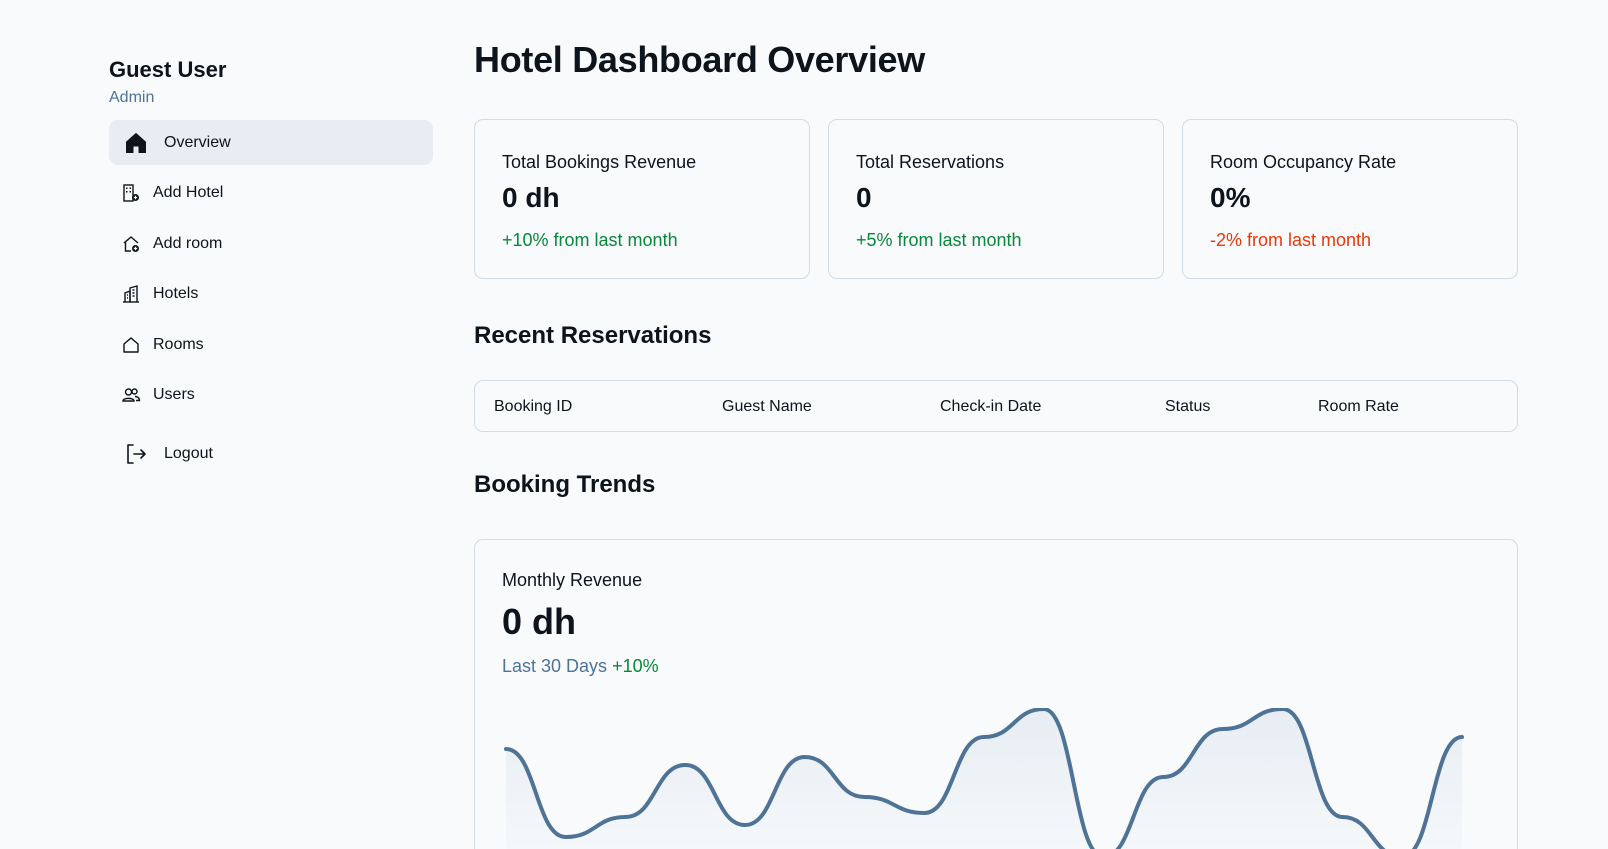 The height and width of the screenshot is (849, 1608). What do you see at coordinates (136, 454) in the screenshot?
I see `logout-icon` at bounding box center [136, 454].